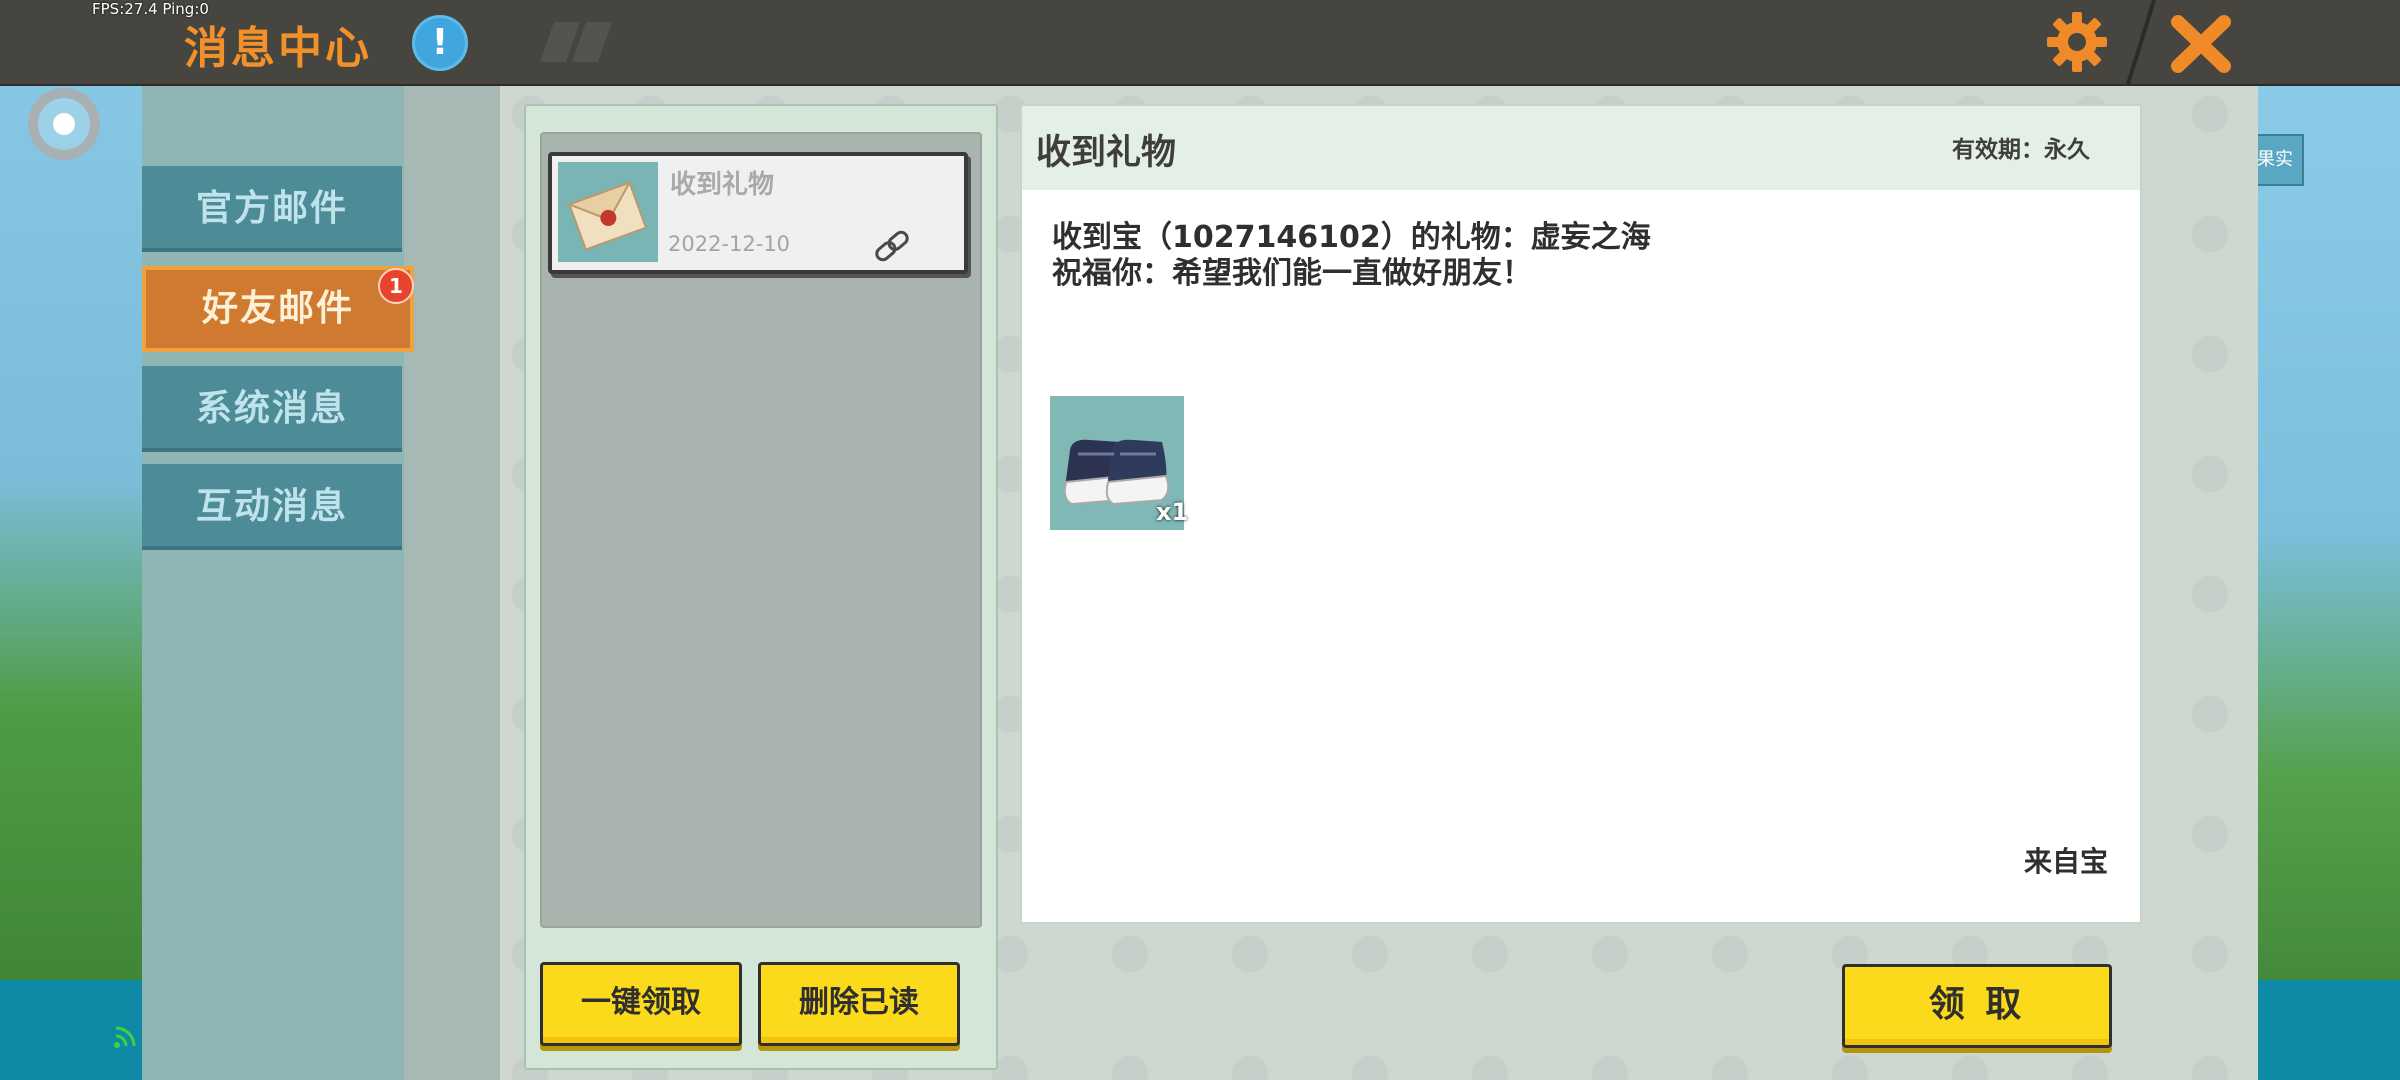  Describe the element at coordinates (272, 507) in the screenshot. I see `tab-interaction-messages: 互动消息` at that location.